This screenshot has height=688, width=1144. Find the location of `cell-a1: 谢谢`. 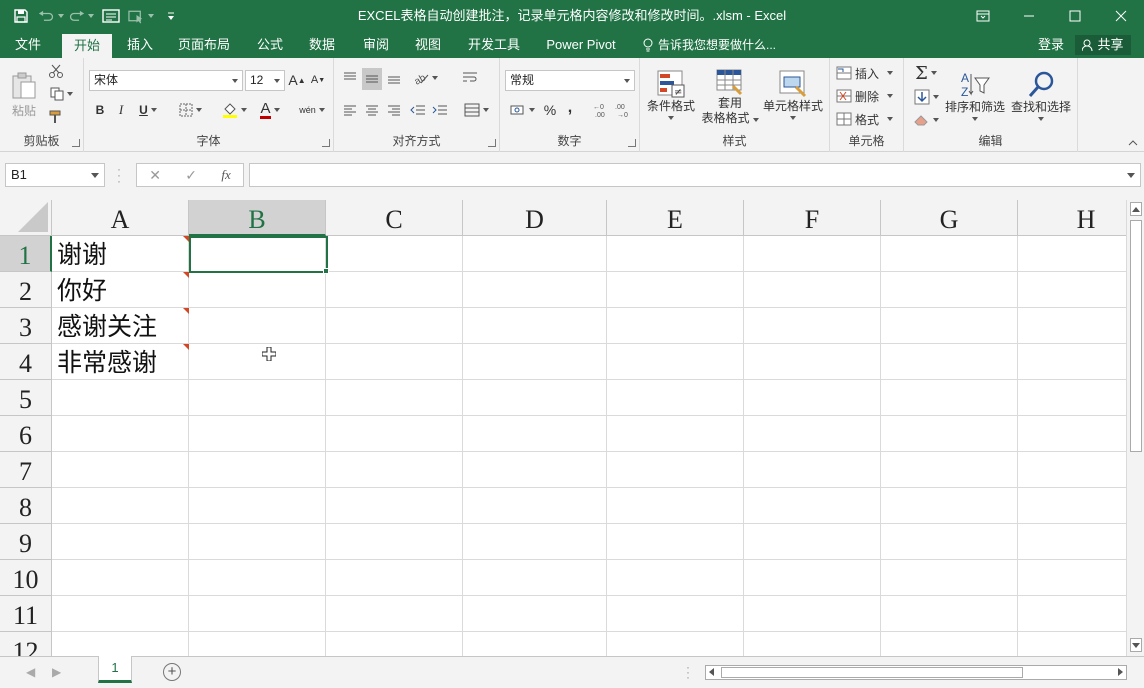

cell-a1: 谢谢 is located at coordinates (120, 254).